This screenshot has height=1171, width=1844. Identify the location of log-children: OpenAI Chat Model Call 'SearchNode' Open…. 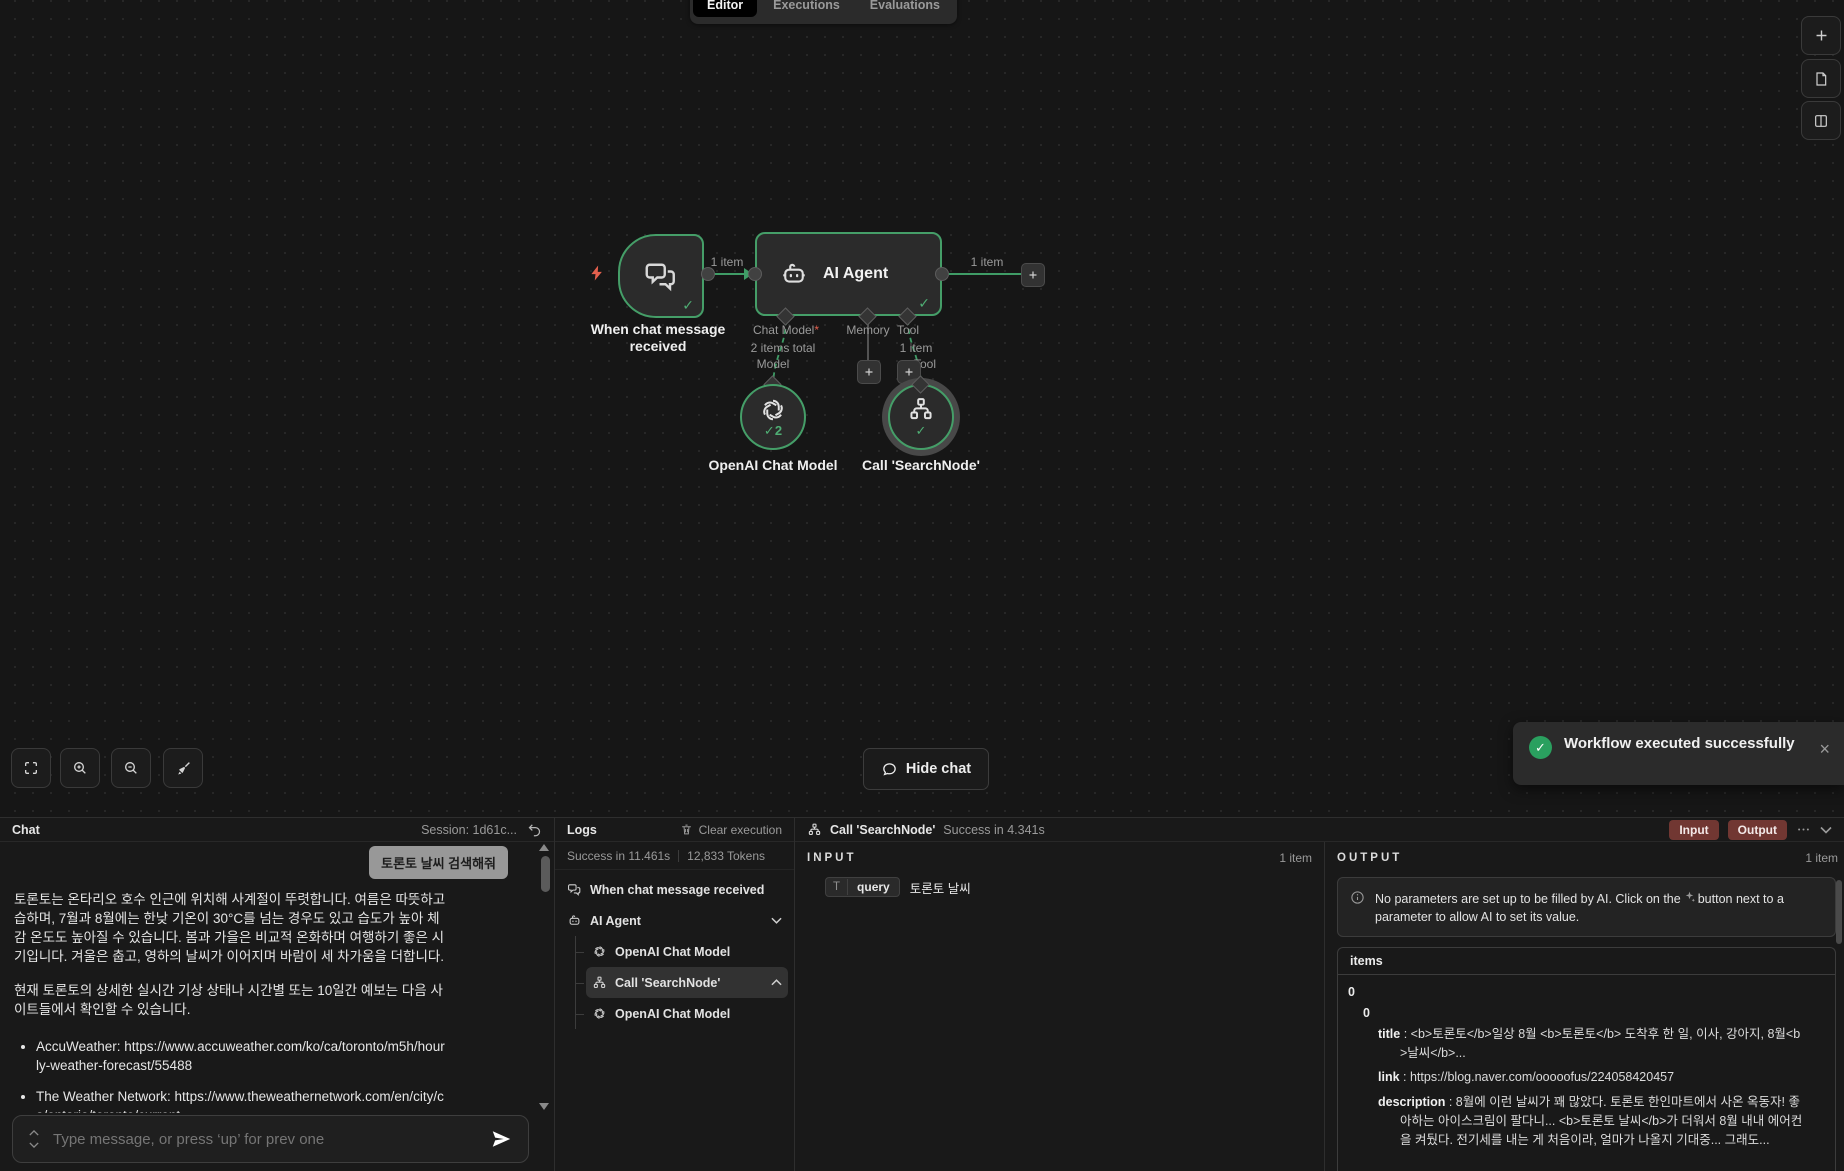
(681, 982).